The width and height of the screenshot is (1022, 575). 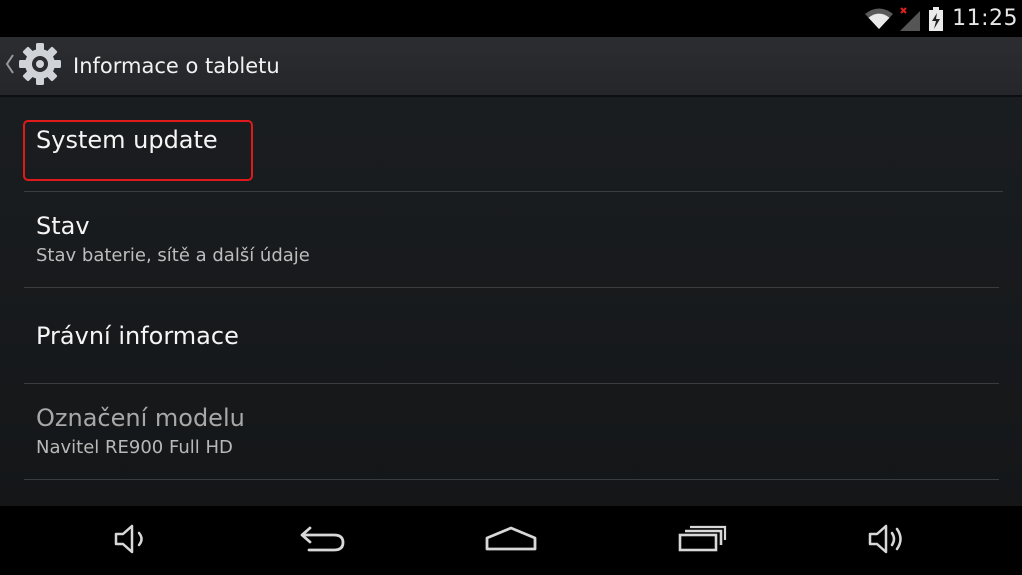 What do you see at coordinates (127, 140) in the screenshot?
I see `list-item-title: System update` at bounding box center [127, 140].